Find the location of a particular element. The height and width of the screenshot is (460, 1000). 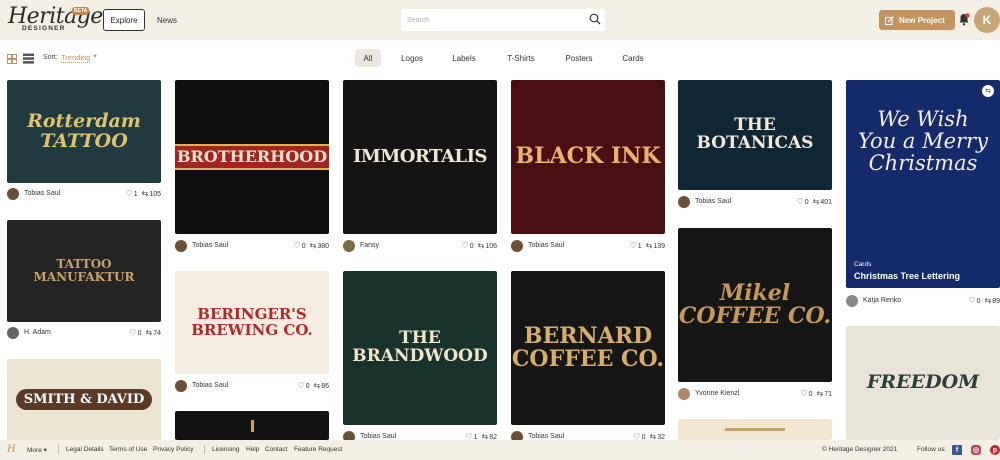

remix-count: 105 is located at coordinates (155, 194).